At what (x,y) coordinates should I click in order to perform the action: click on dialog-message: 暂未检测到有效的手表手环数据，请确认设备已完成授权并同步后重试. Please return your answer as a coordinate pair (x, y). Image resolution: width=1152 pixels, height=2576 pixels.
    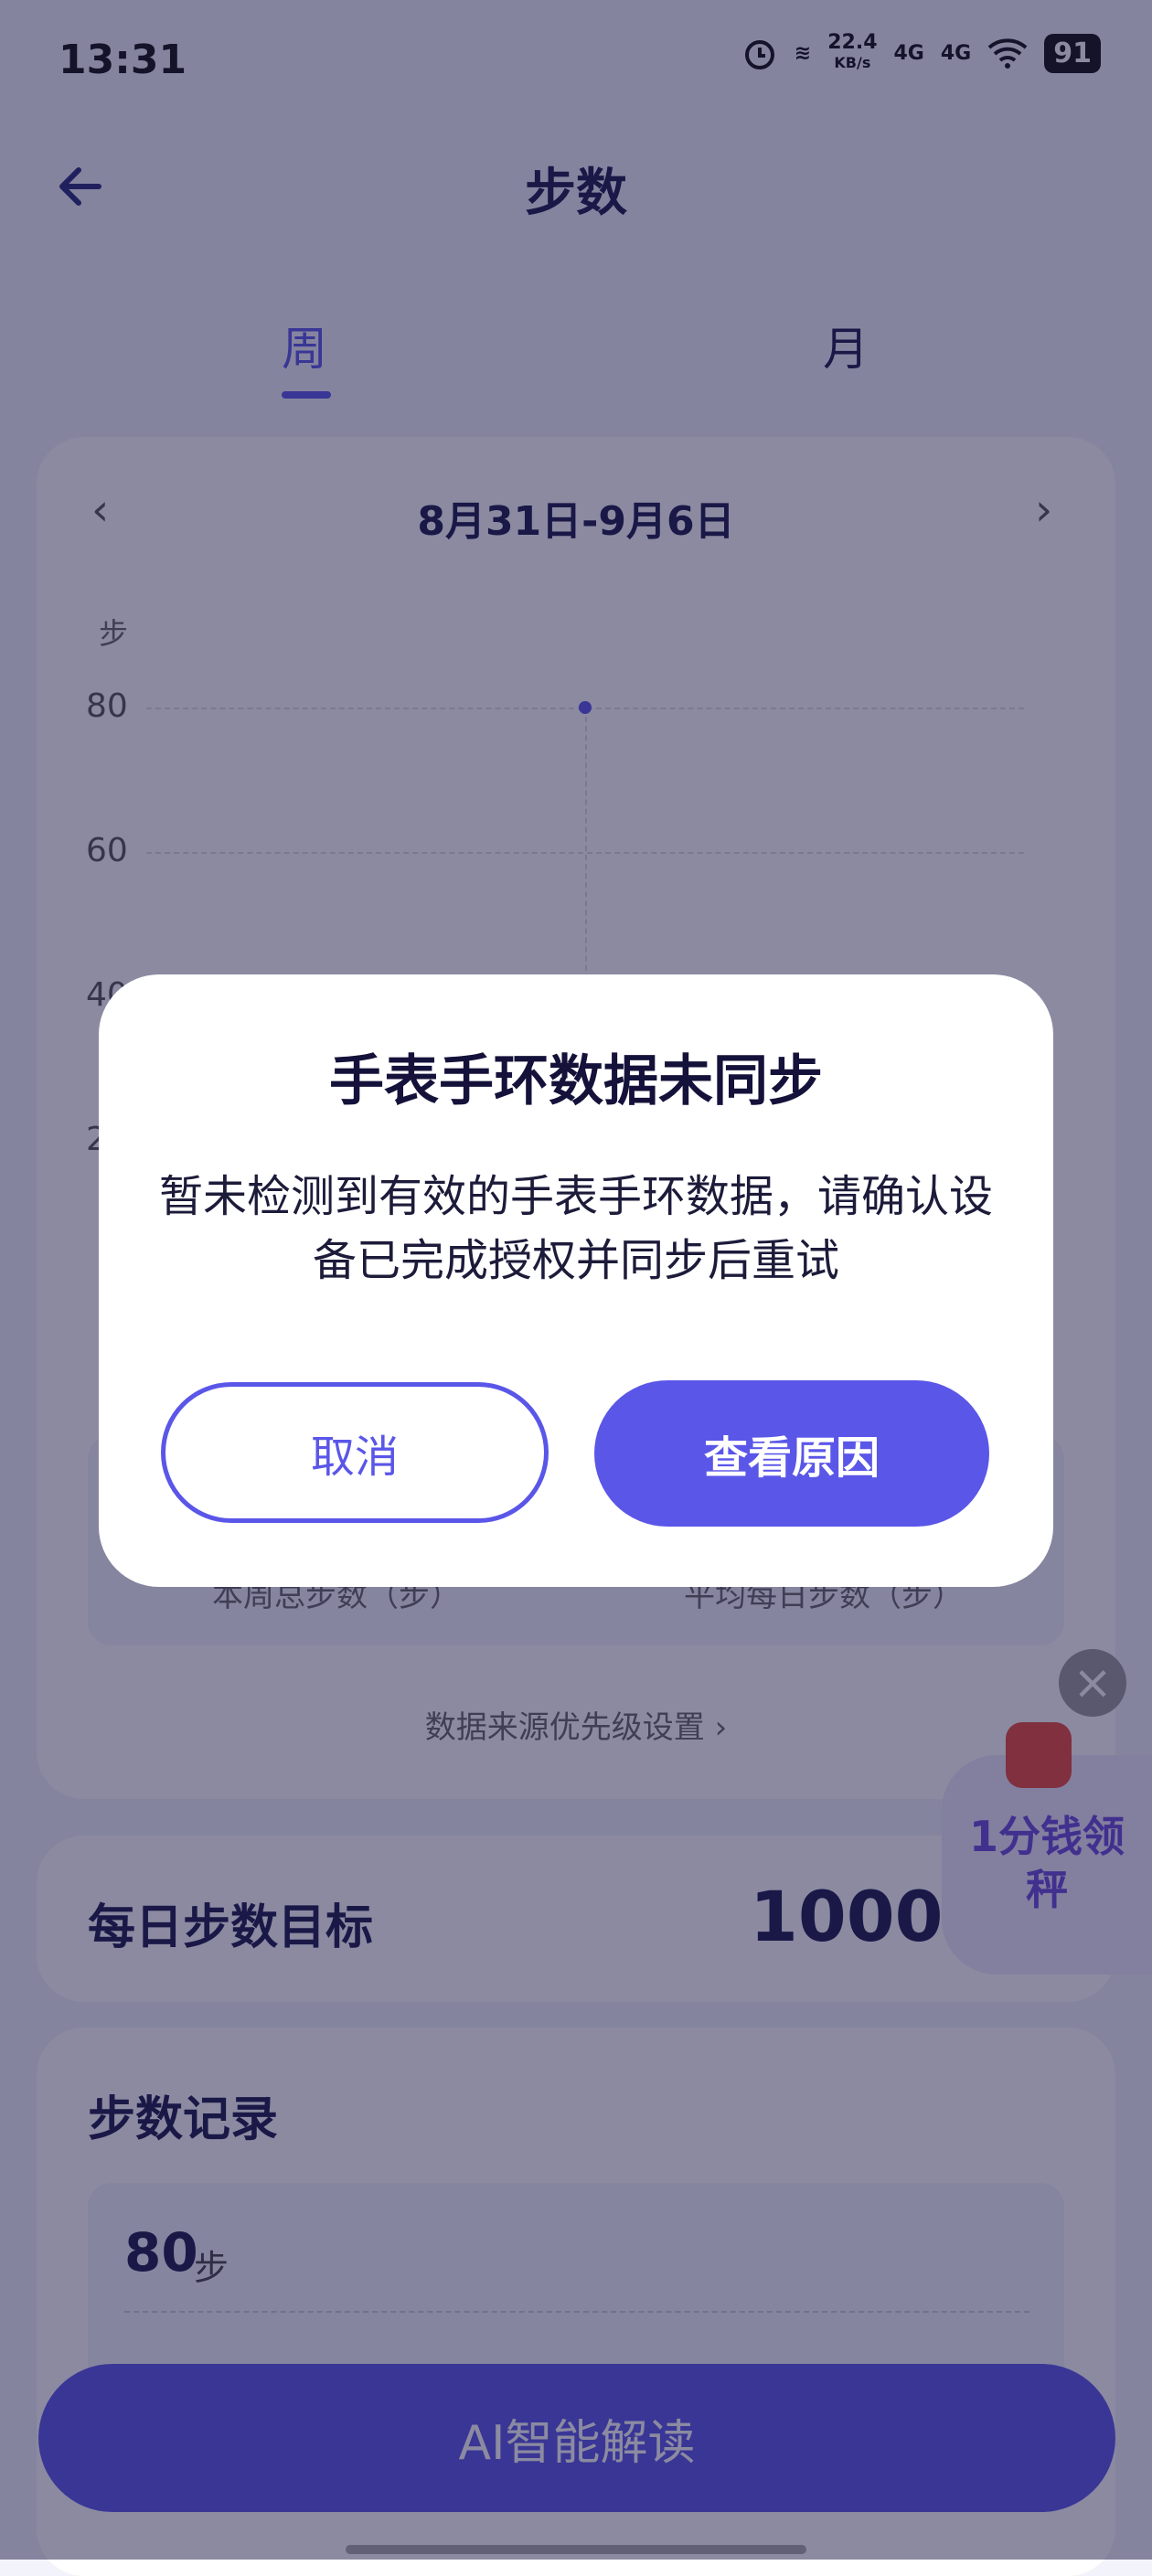
    Looking at the image, I should click on (575, 1228).